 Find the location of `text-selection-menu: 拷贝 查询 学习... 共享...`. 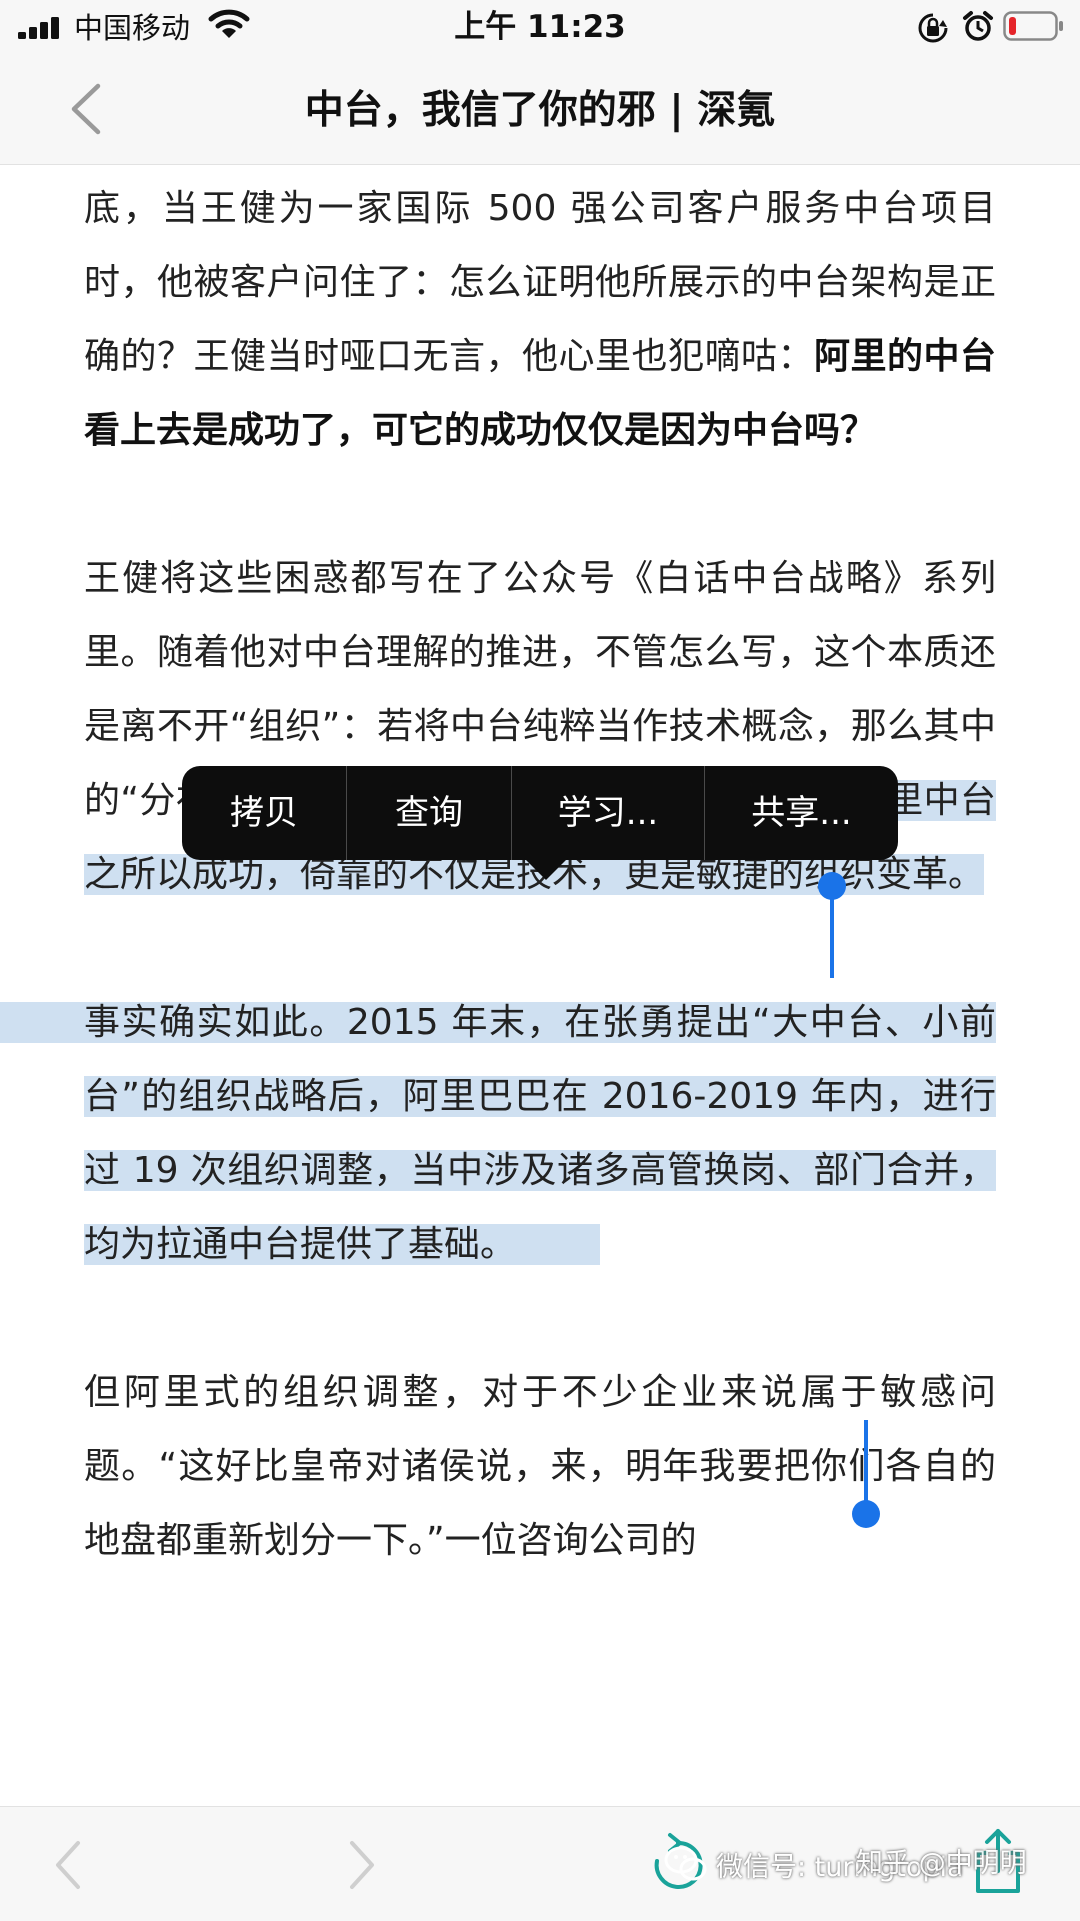

text-selection-menu: 拷贝 查询 学习... 共享... is located at coordinates (540, 813).